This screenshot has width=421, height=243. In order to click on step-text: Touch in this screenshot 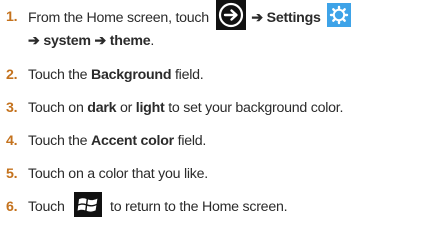, I will do `click(46, 207)`.